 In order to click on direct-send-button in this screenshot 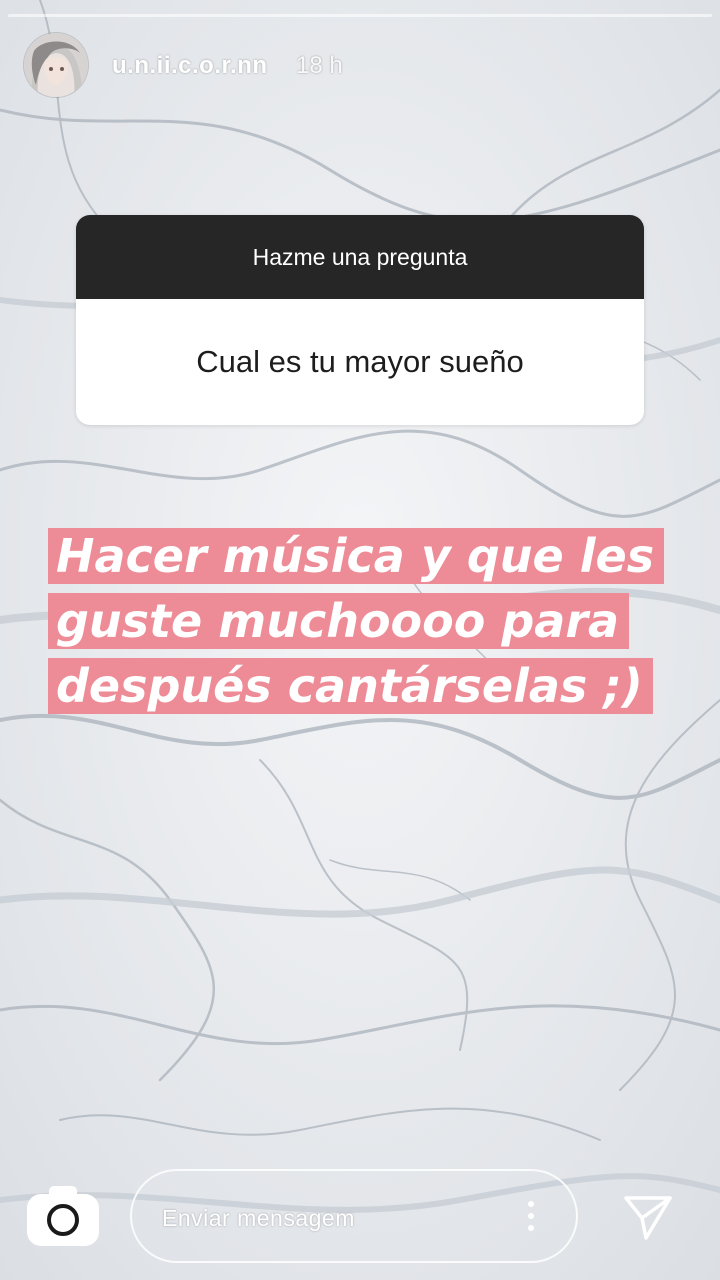, I will do `click(648, 1216)`.